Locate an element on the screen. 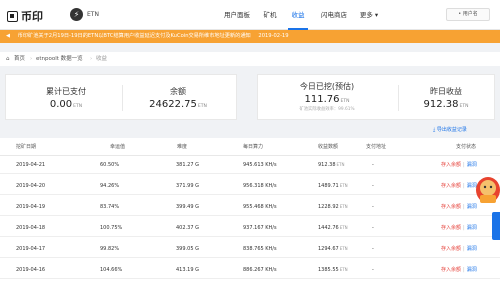 This screenshot has width=500, height=282. breadcrumb-home: 首页 is located at coordinates (19, 59).